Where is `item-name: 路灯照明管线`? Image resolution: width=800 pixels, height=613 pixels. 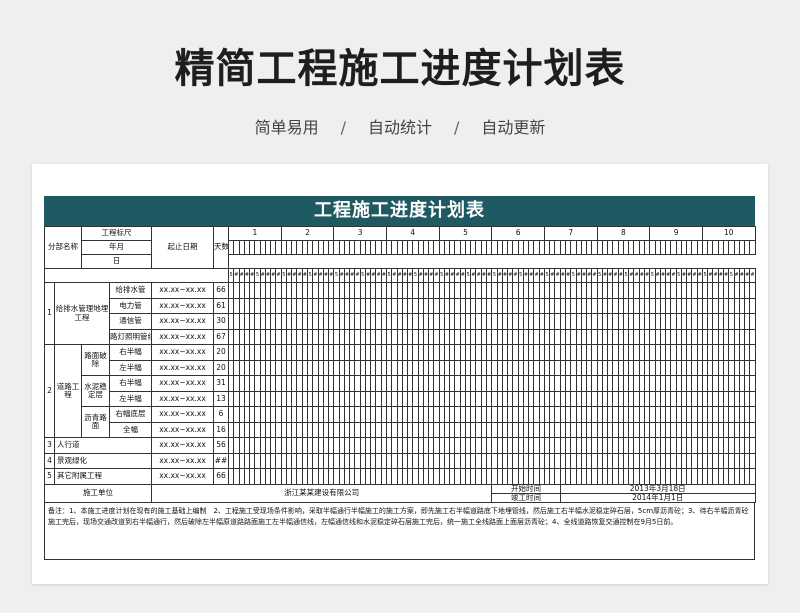
item-name: 路灯照明管线 is located at coordinates (130, 336).